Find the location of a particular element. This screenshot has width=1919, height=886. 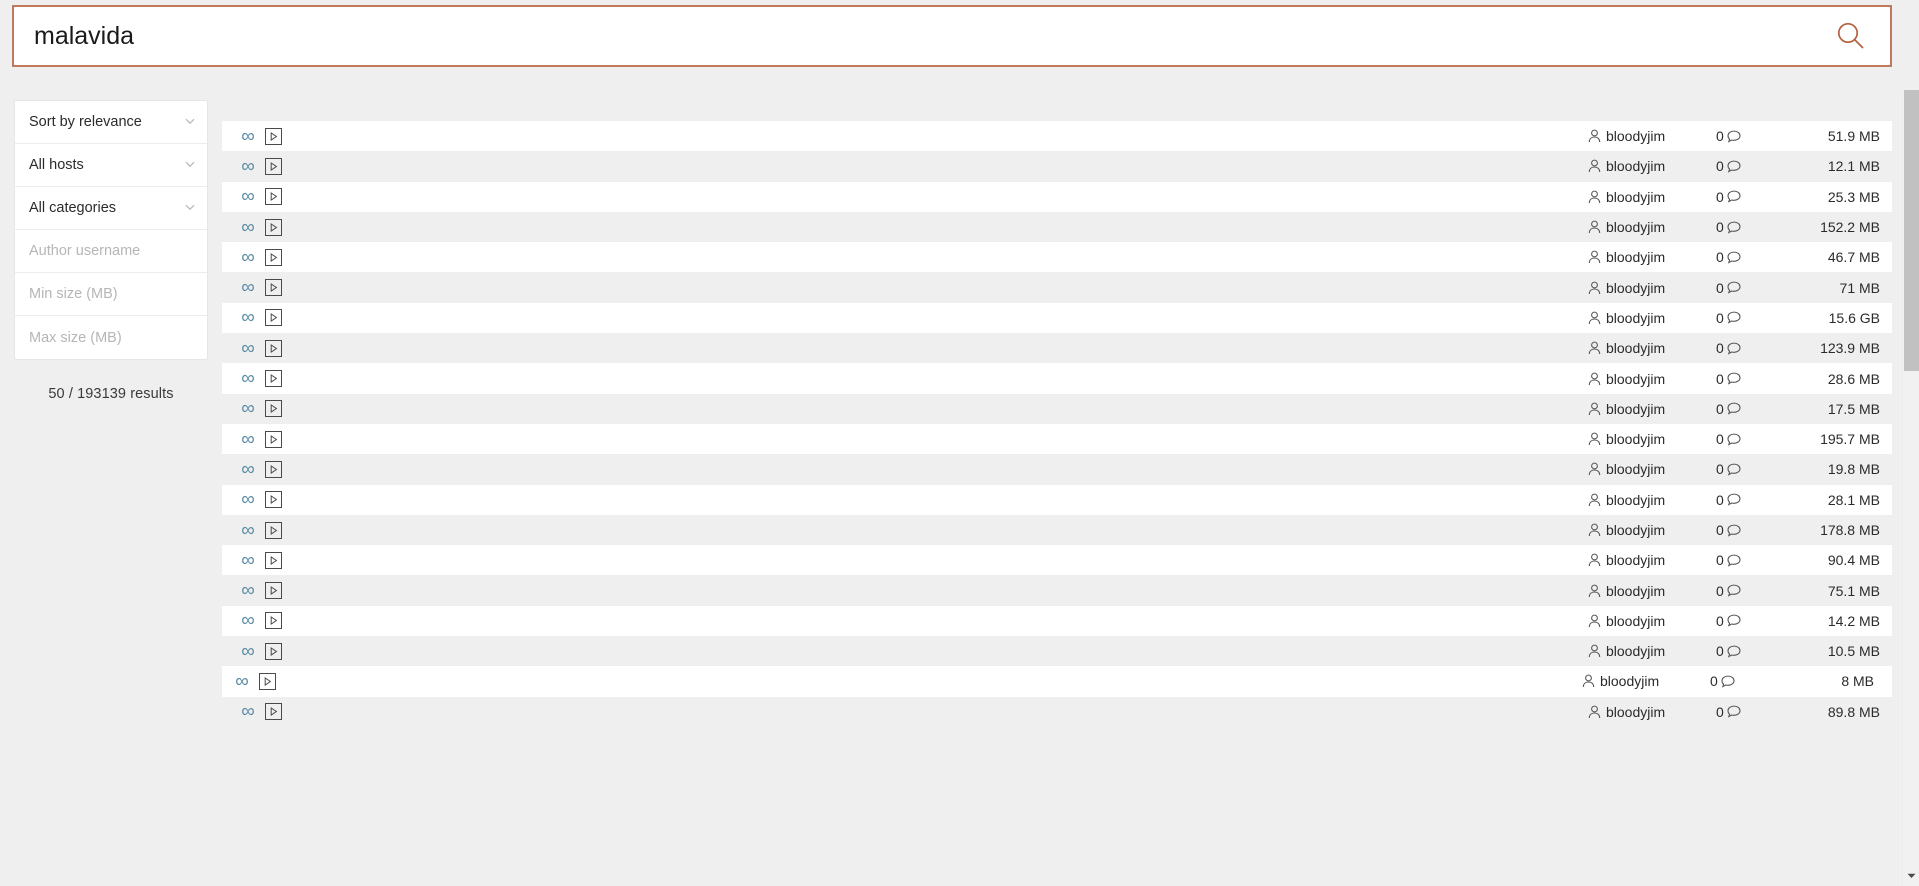

table-row: ∞ bloodyjim 0 90.4 MB is located at coordinates (1057, 560).